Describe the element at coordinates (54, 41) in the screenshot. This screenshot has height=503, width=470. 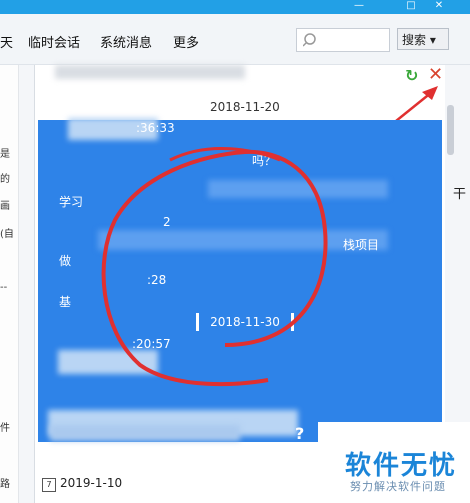
I see `menu-item-temp-chat: 临时会话` at that location.